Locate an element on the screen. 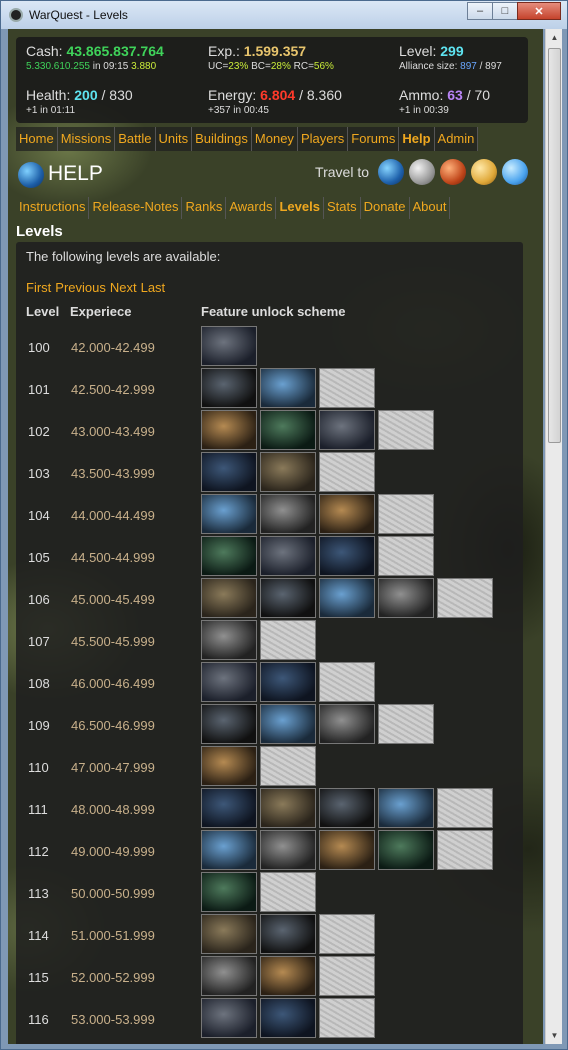 The height and width of the screenshot is (1050, 568). close-button: ✕ is located at coordinates (539, 11).